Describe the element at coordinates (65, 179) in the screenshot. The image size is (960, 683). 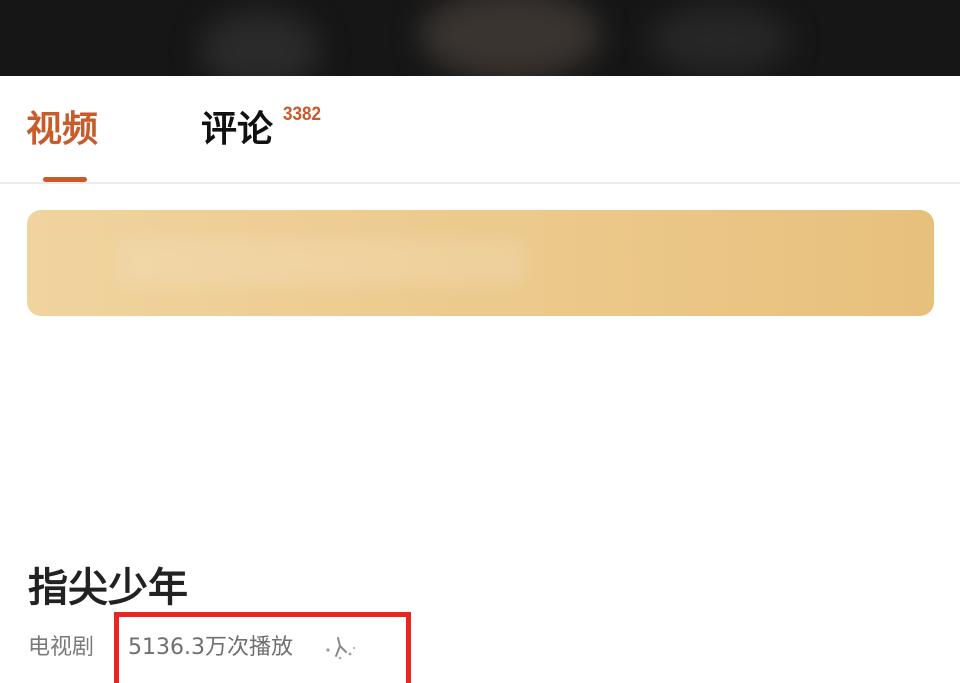
I see `active-tab-indicator` at that location.